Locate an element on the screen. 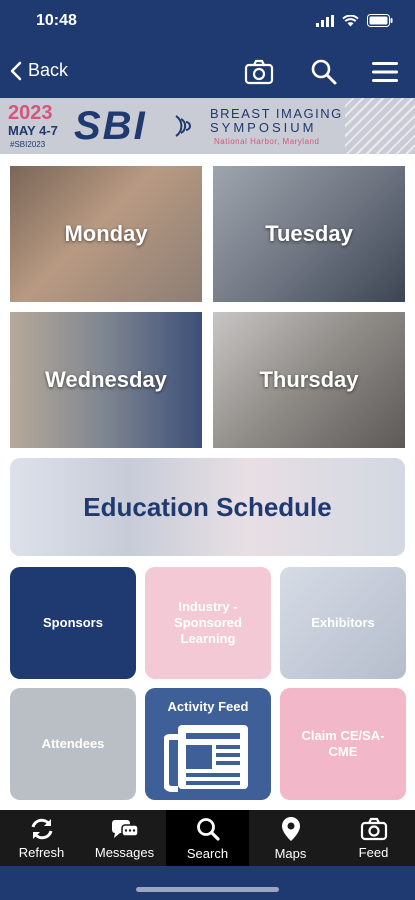 This screenshot has width=415, height=900. tab-messages: Messages is located at coordinates (124, 838).